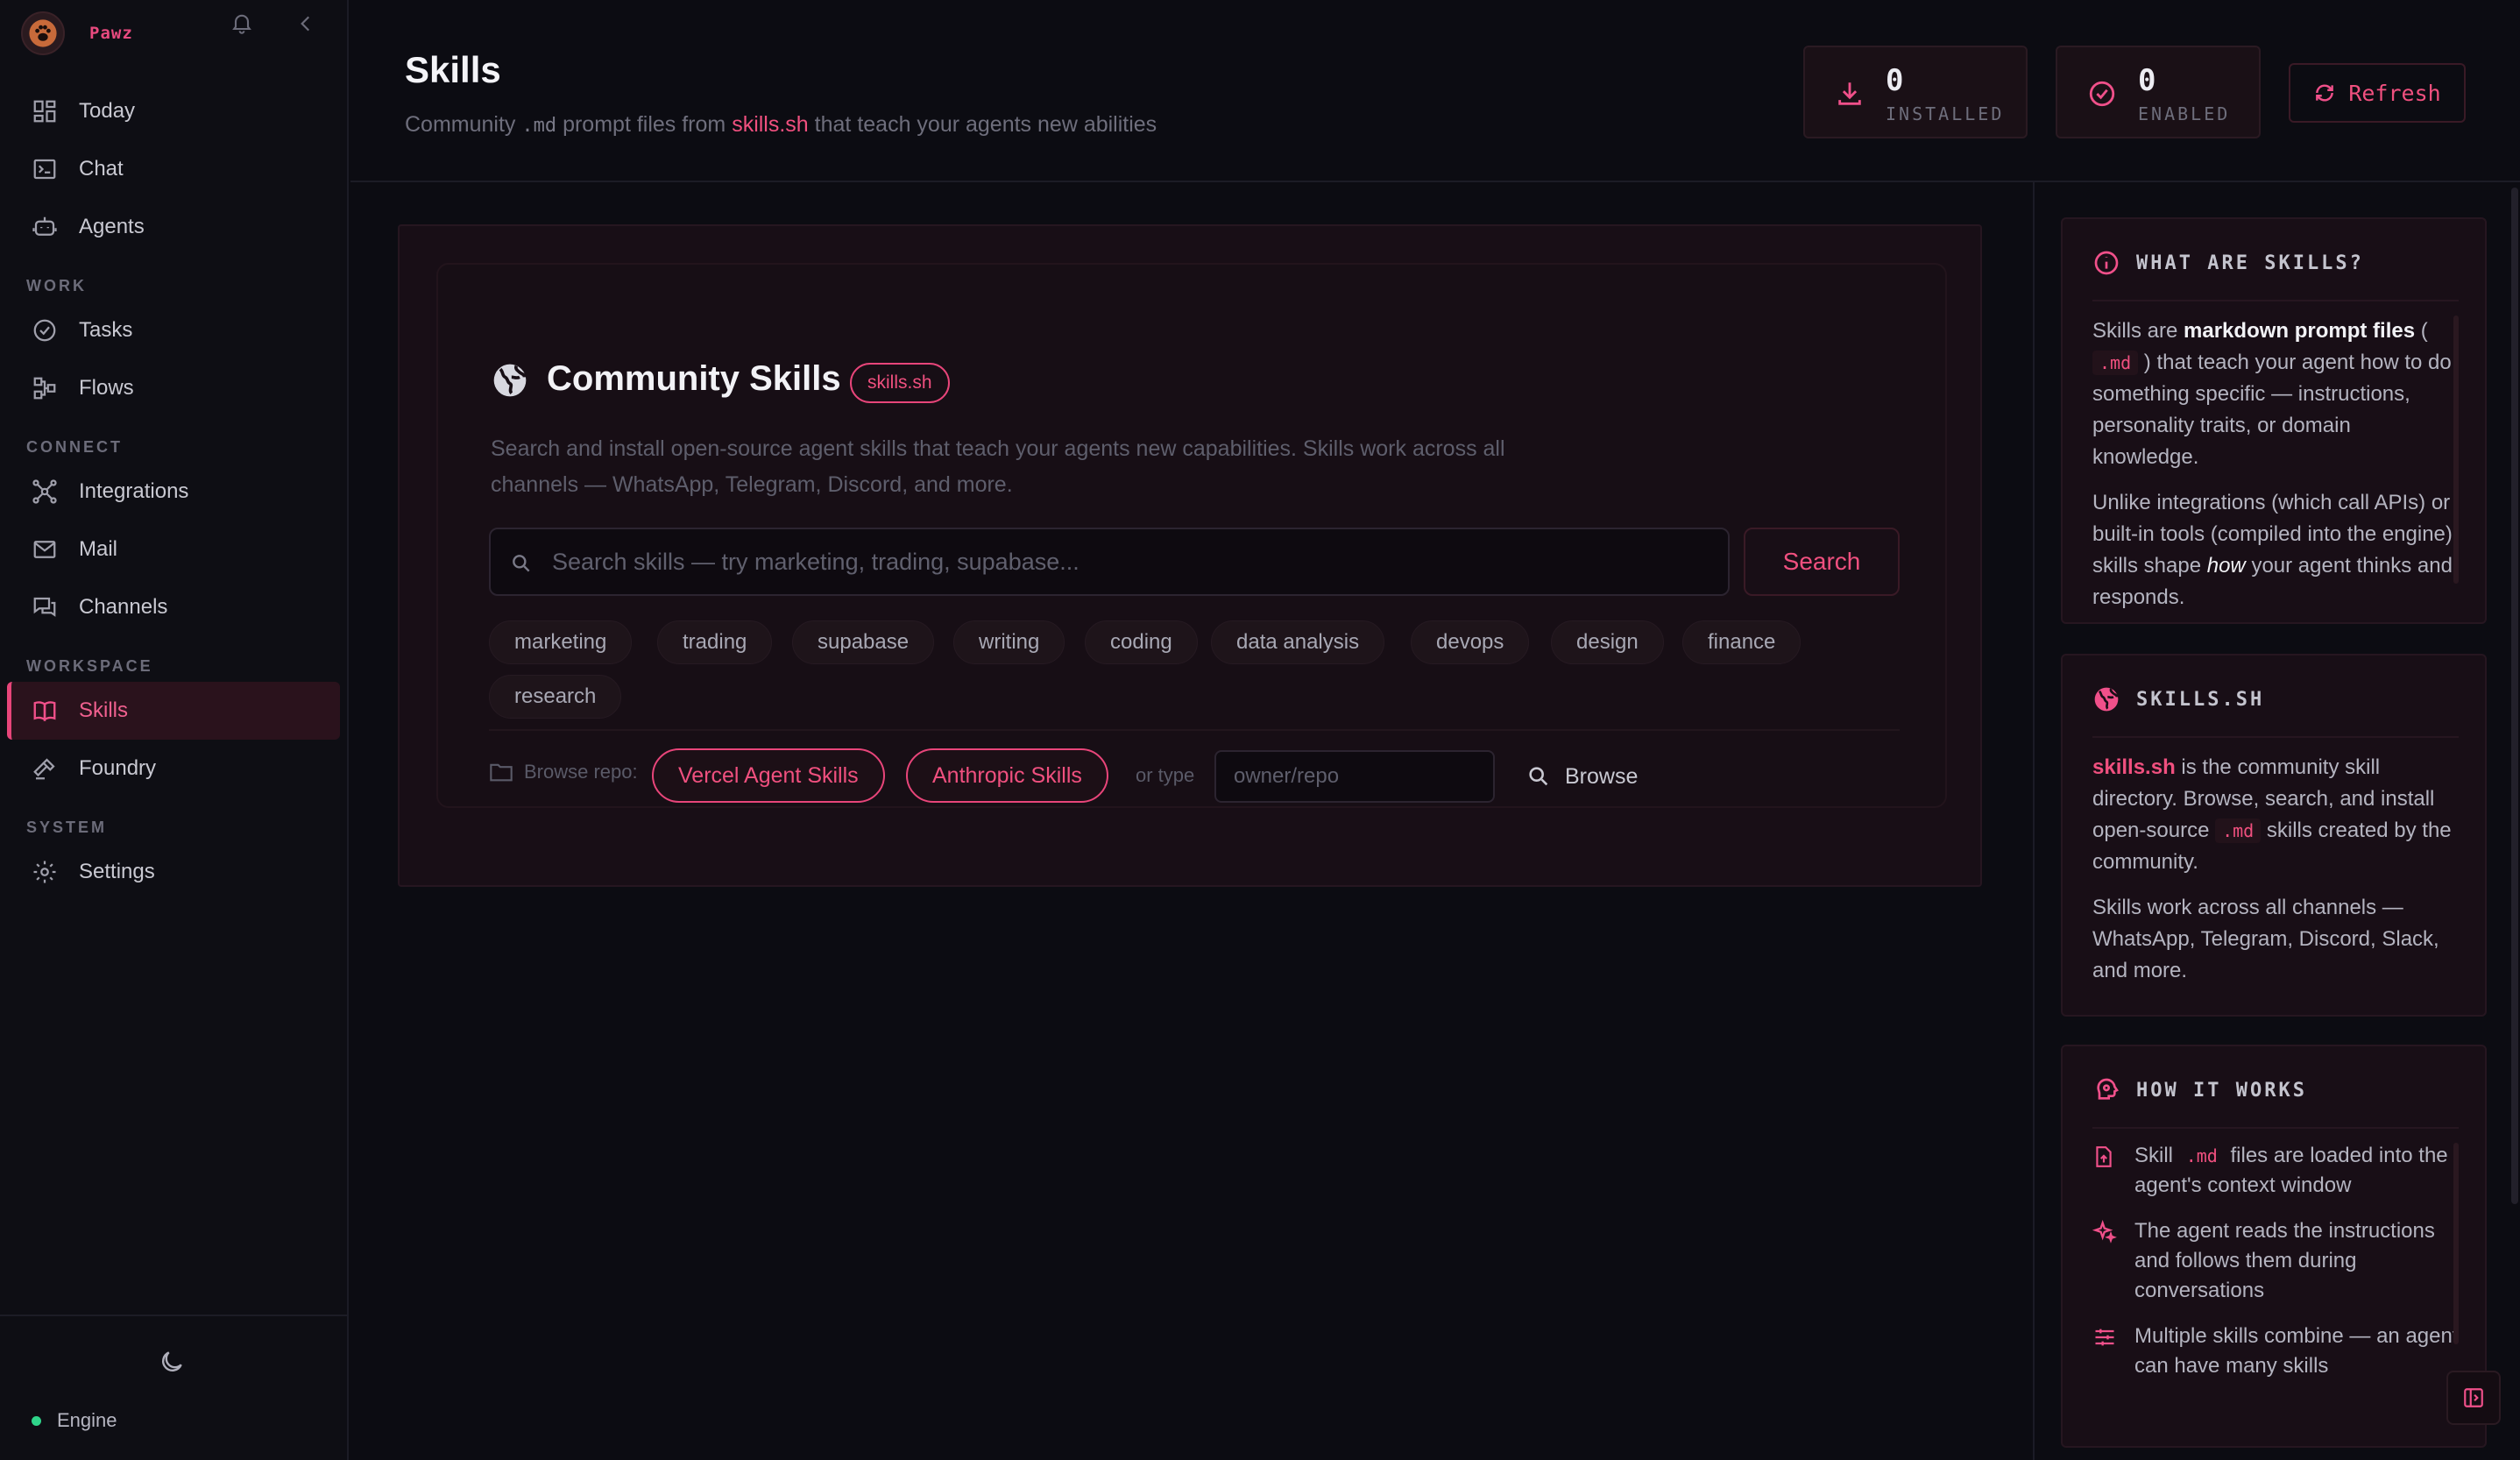  Describe the element at coordinates (768, 775) in the screenshot. I see `repo-vercel-agent-skills: Vercel Agent Skills` at that location.